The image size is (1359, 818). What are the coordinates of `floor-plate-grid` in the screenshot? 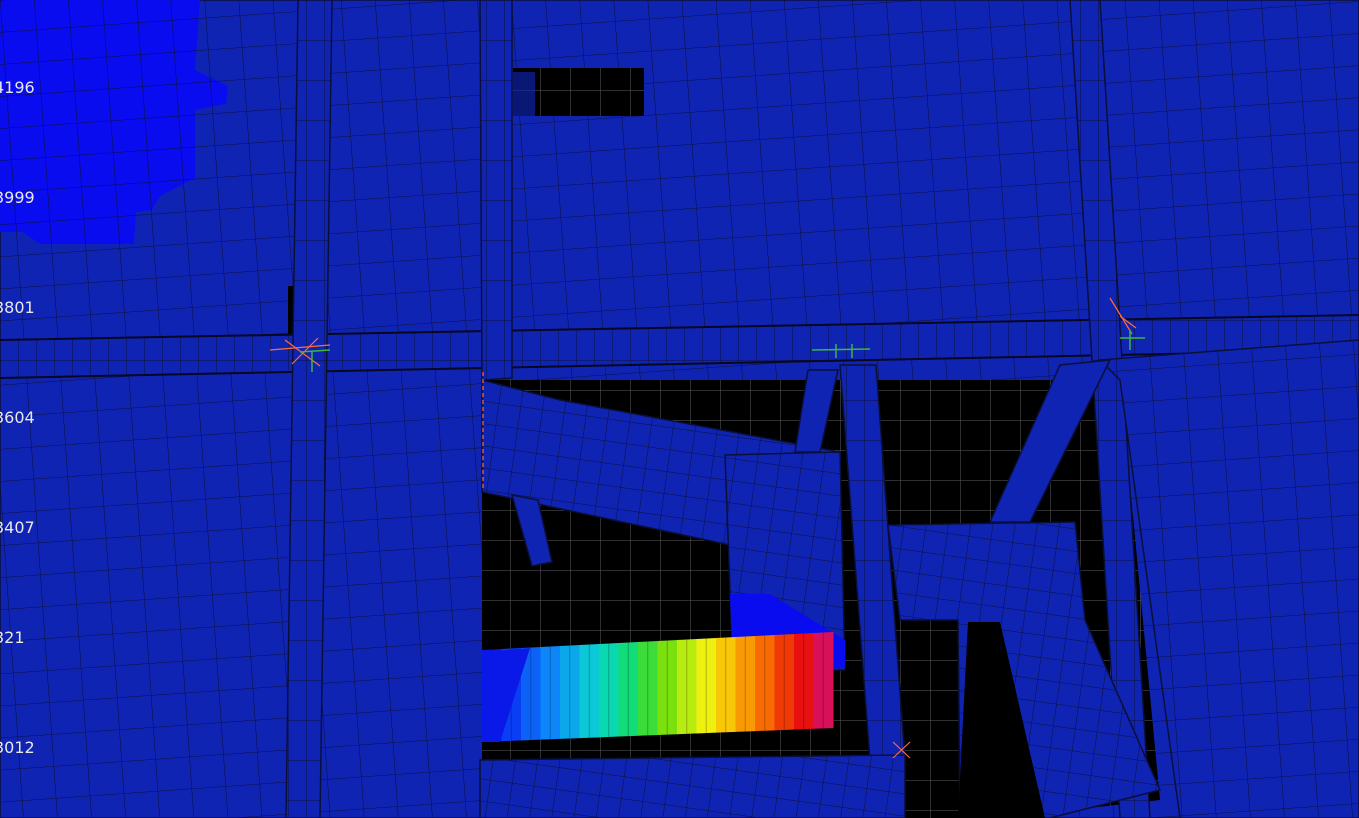 It's located at (692, 786).